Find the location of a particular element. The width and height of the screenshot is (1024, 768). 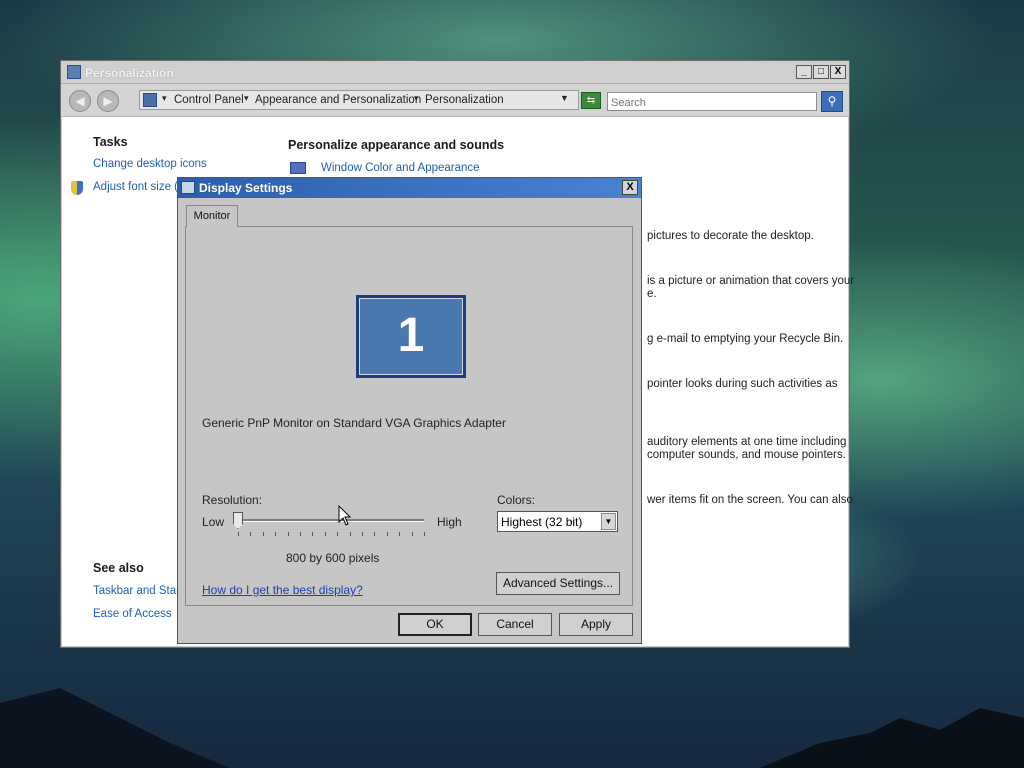

shield-icon is located at coordinates (77, 188).